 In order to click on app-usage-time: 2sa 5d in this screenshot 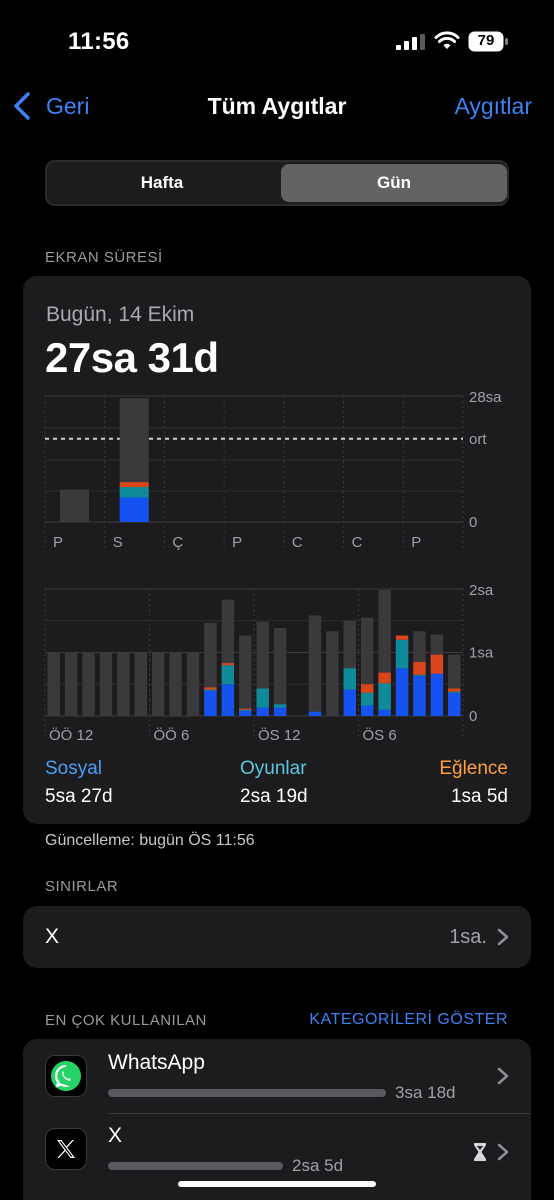, I will do `click(318, 1165)`.